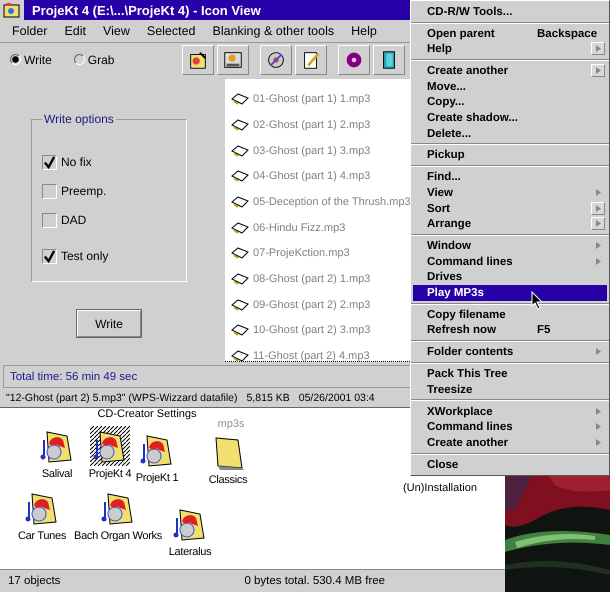 This screenshot has width=610, height=592. What do you see at coordinates (30, 31) in the screenshot?
I see `menu-item: Folder` at bounding box center [30, 31].